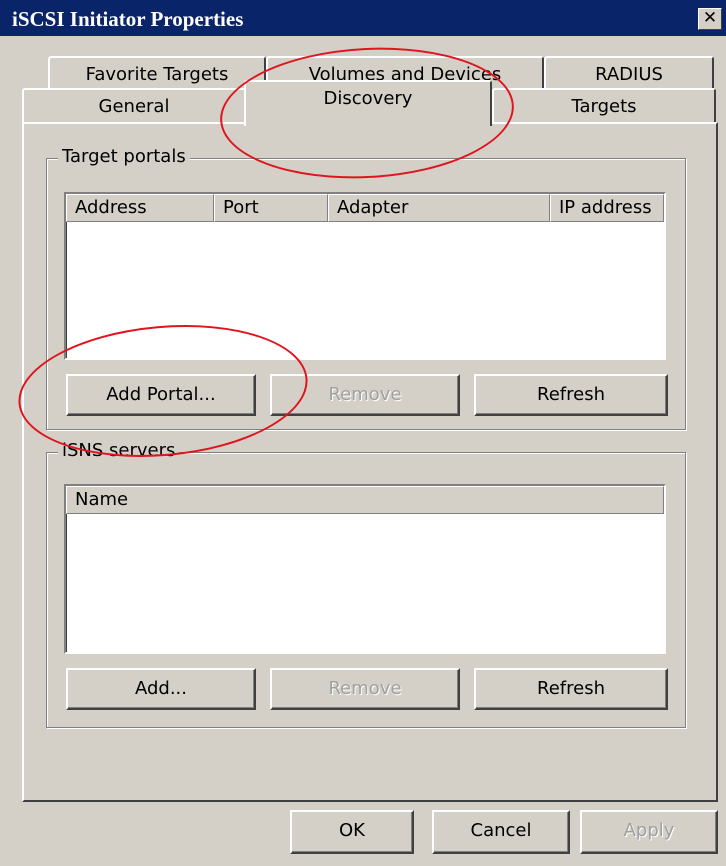 This screenshot has width=726, height=866. I want to click on close-button: ✕, so click(710, 19).